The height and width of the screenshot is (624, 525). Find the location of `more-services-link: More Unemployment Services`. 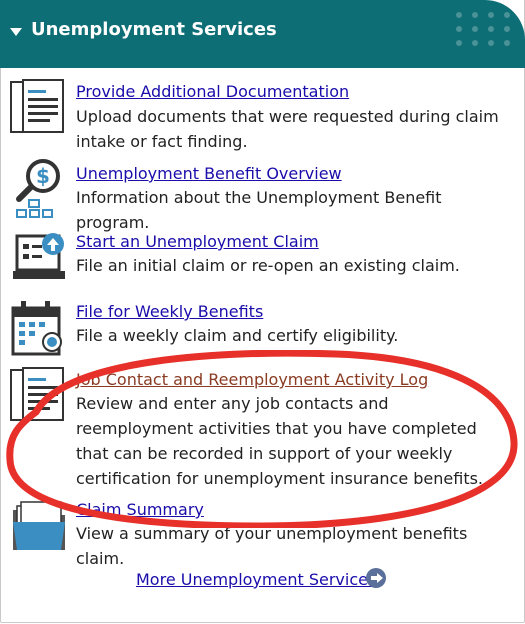

more-services-link: More Unemployment Services is located at coordinates (256, 579).